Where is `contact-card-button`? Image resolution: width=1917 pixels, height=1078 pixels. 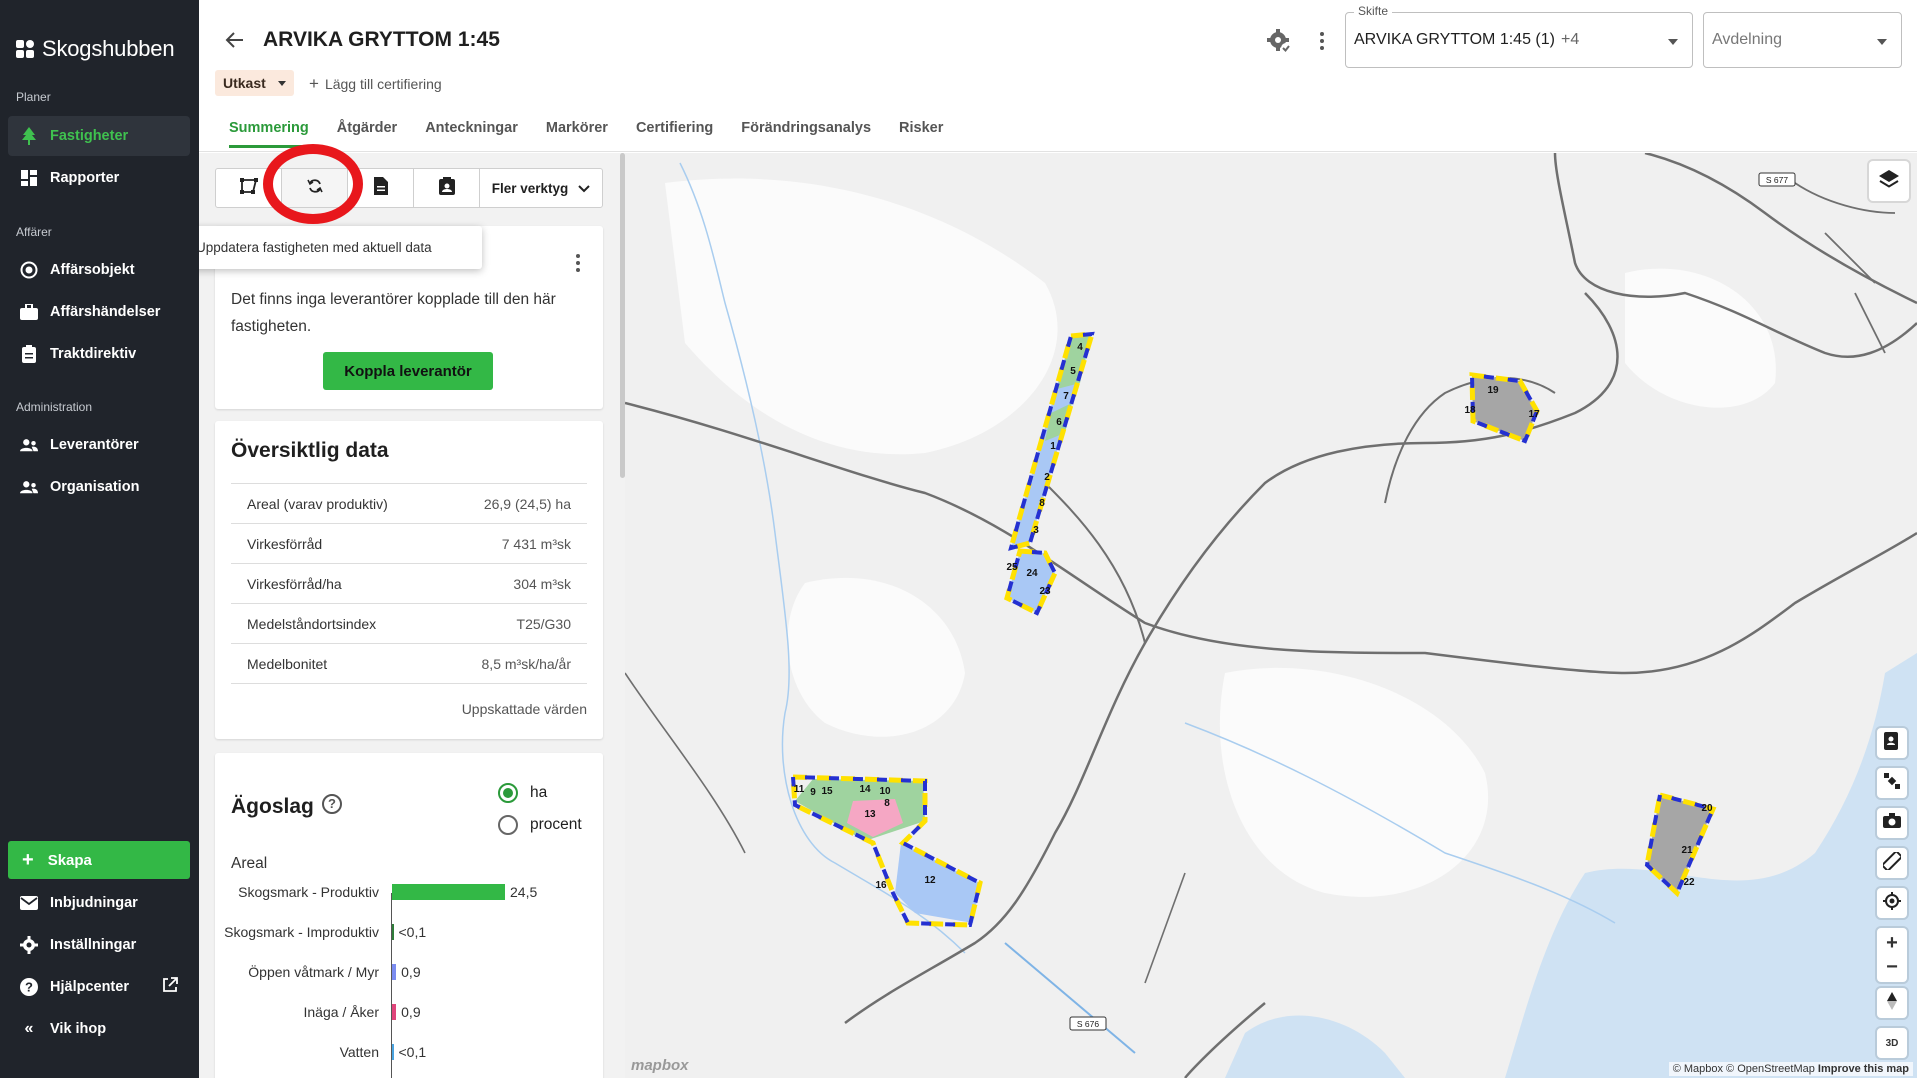 contact-card-button is located at coordinates (447, 188).